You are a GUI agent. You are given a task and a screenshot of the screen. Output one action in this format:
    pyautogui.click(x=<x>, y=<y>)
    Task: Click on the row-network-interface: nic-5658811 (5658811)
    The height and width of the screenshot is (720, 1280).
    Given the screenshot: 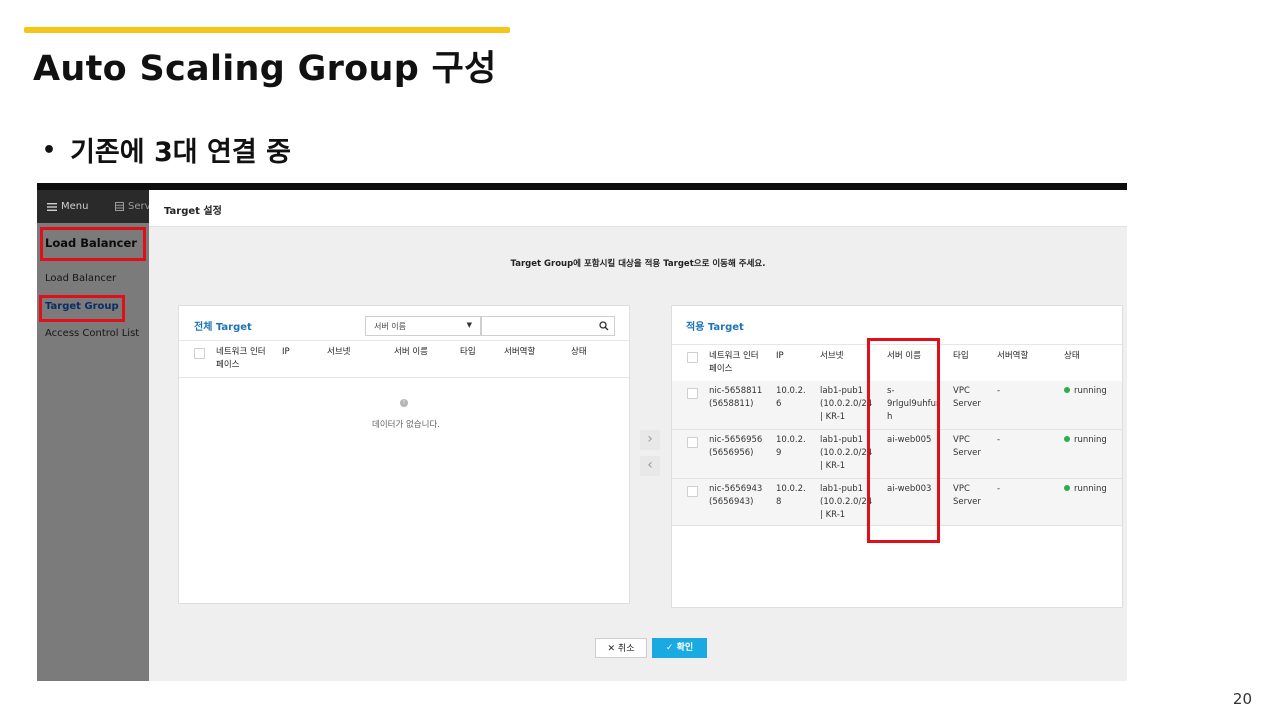 What is the action you would take?
    pyautogui.click(x=736, y=397)
    